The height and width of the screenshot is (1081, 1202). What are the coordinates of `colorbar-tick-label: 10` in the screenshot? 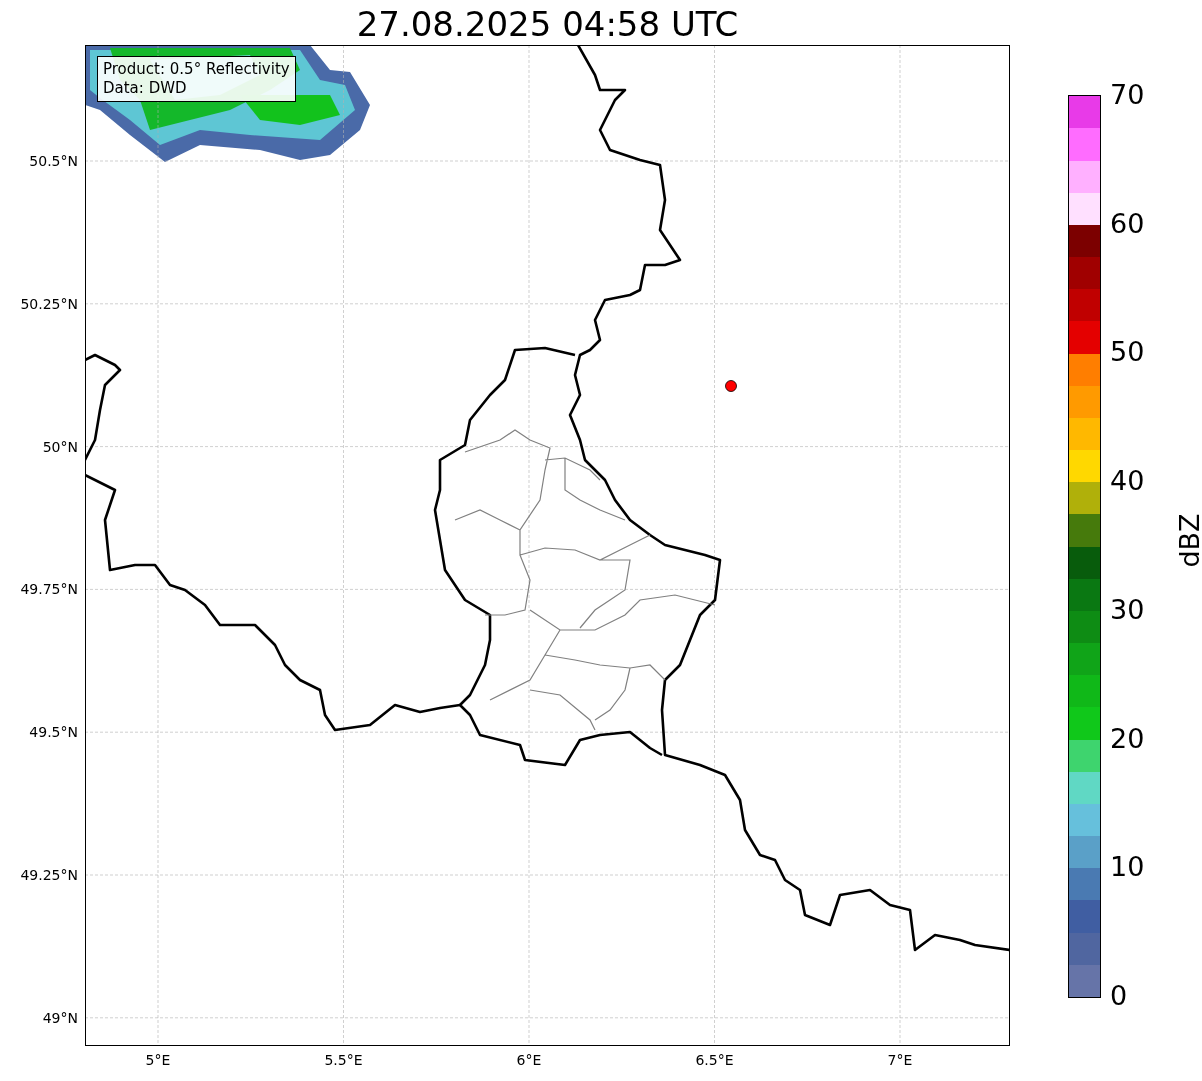 It's located at (1127, 867).